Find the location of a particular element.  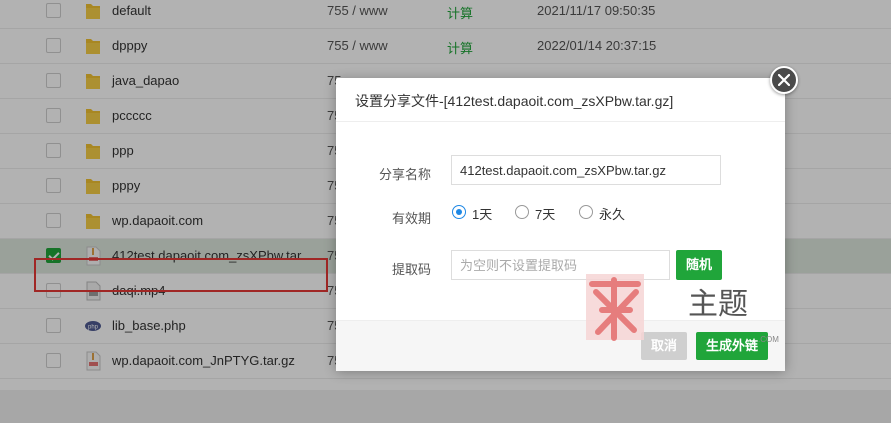

validity-option-label: 1天 is located at coordinates (482, 214).